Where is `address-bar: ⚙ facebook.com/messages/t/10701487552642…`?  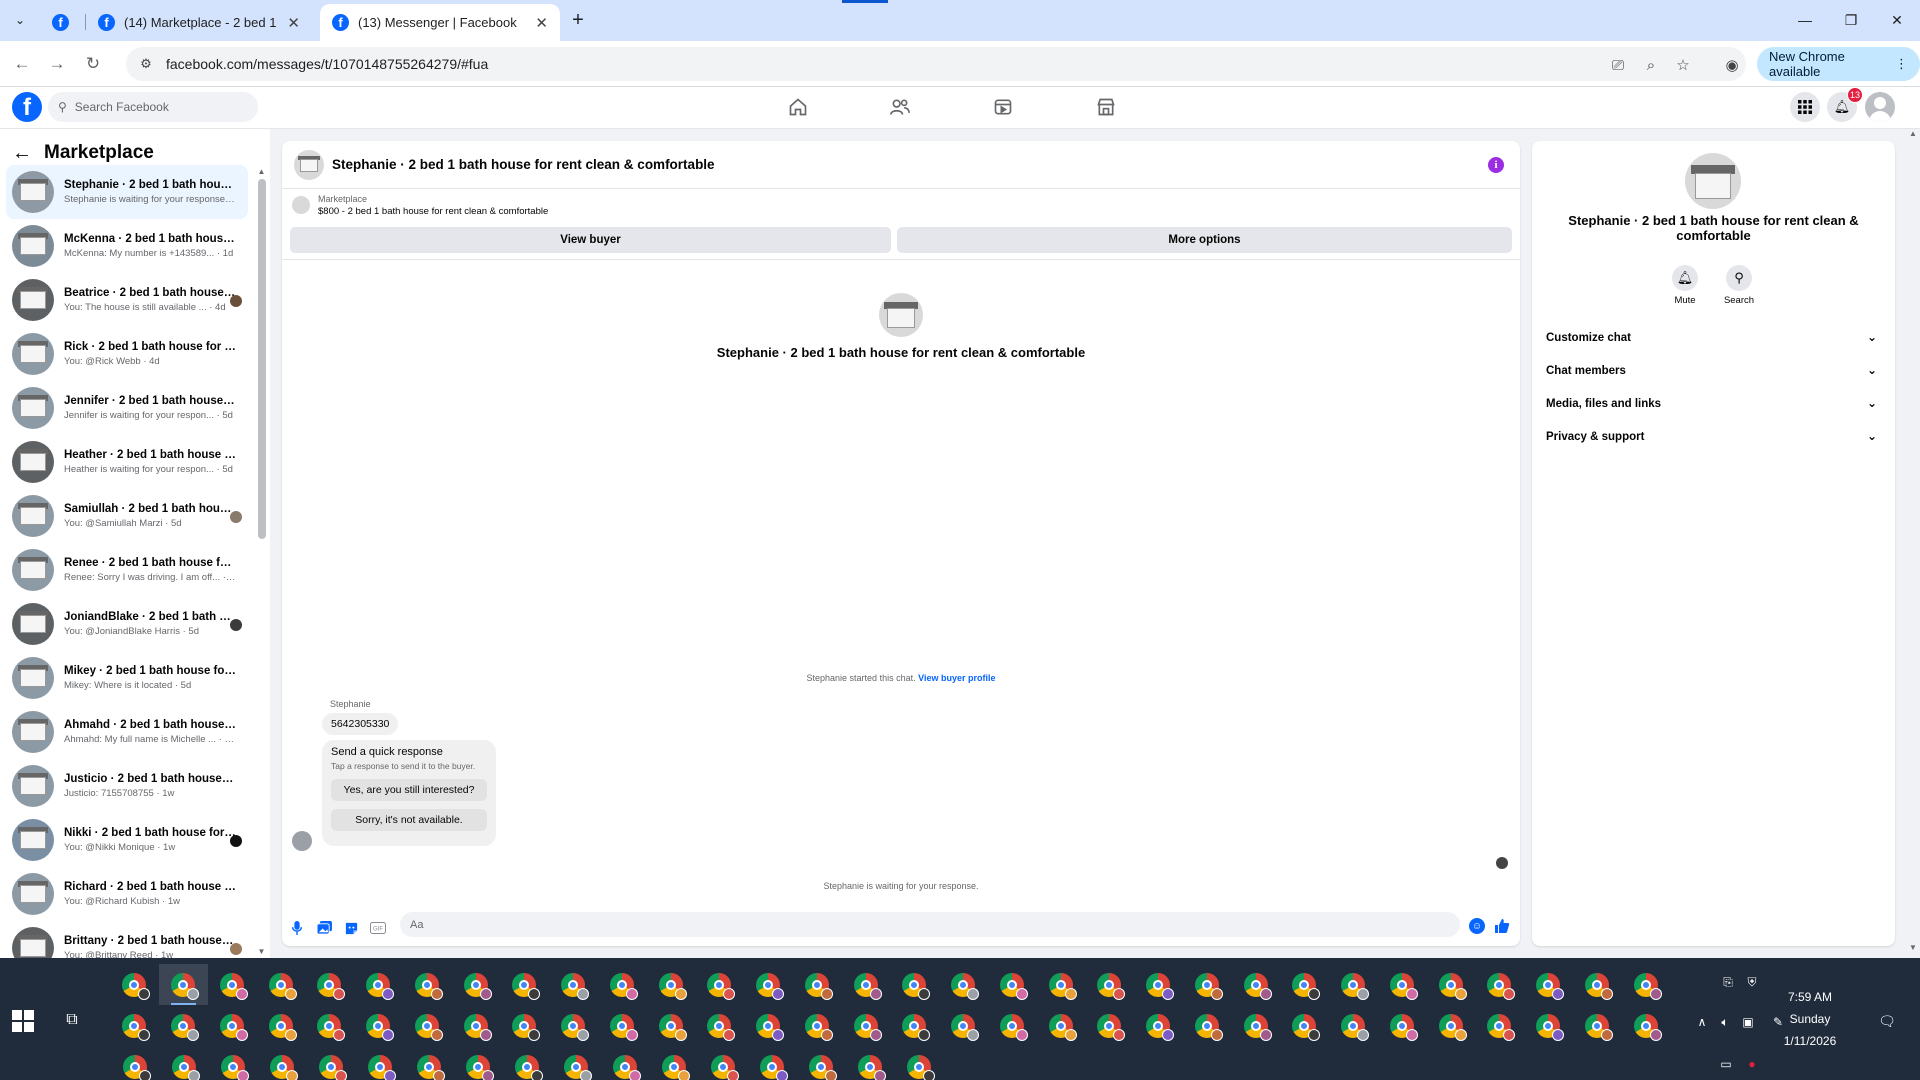
address-bar: ⚙ facebook.com/messages/t/10701487552642… is located at coordinates (936, 64).